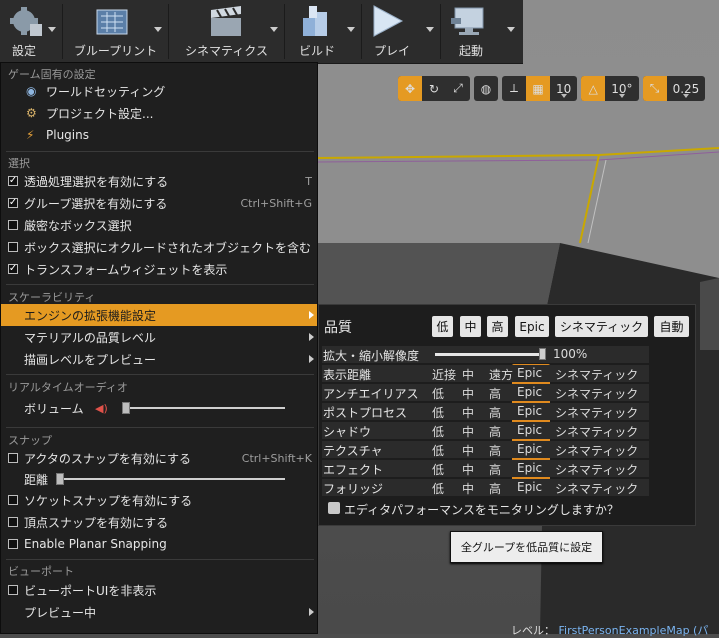 This screenshot has height=638, width=719. I want to click on menu-item-show-transform-widget: ✓ トランスフォームウィジェットを表示, so click(159, 269).